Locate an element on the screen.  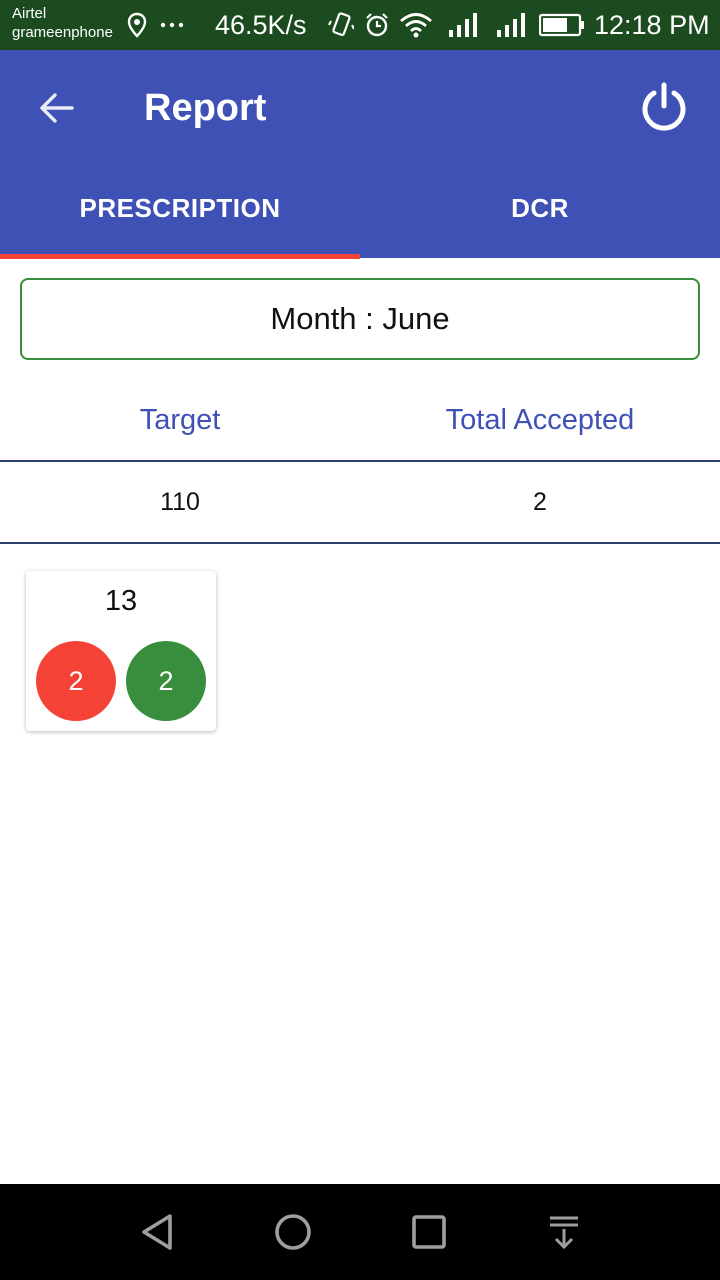
back-button is located at coordinates (56, 108).